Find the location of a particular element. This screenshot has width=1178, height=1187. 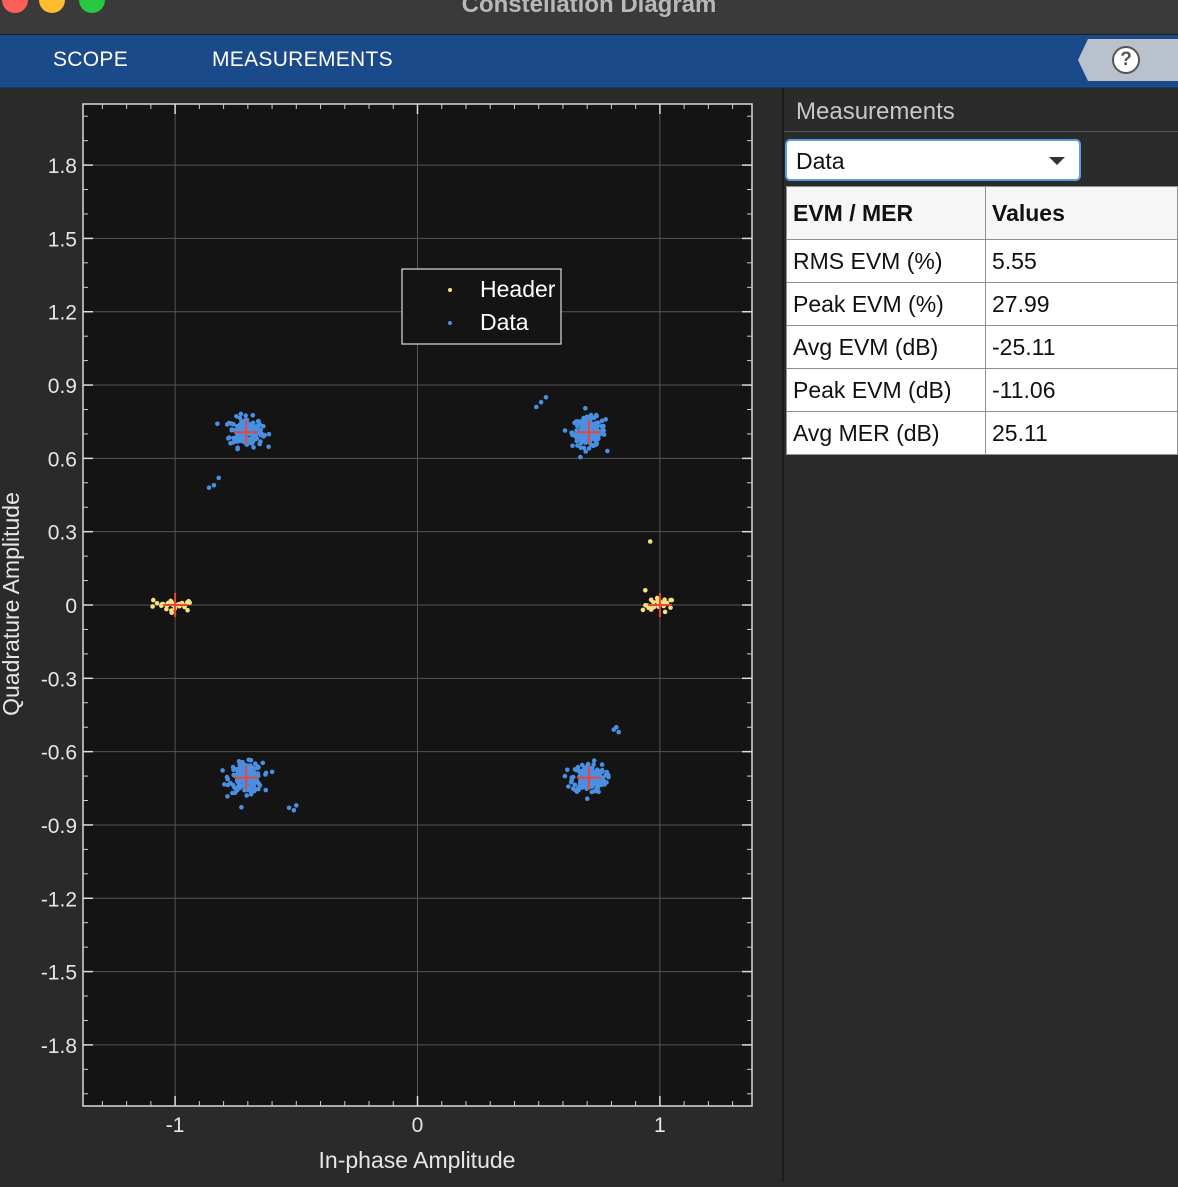

row-value: 27.99 is located at coordinates (1081, 304).